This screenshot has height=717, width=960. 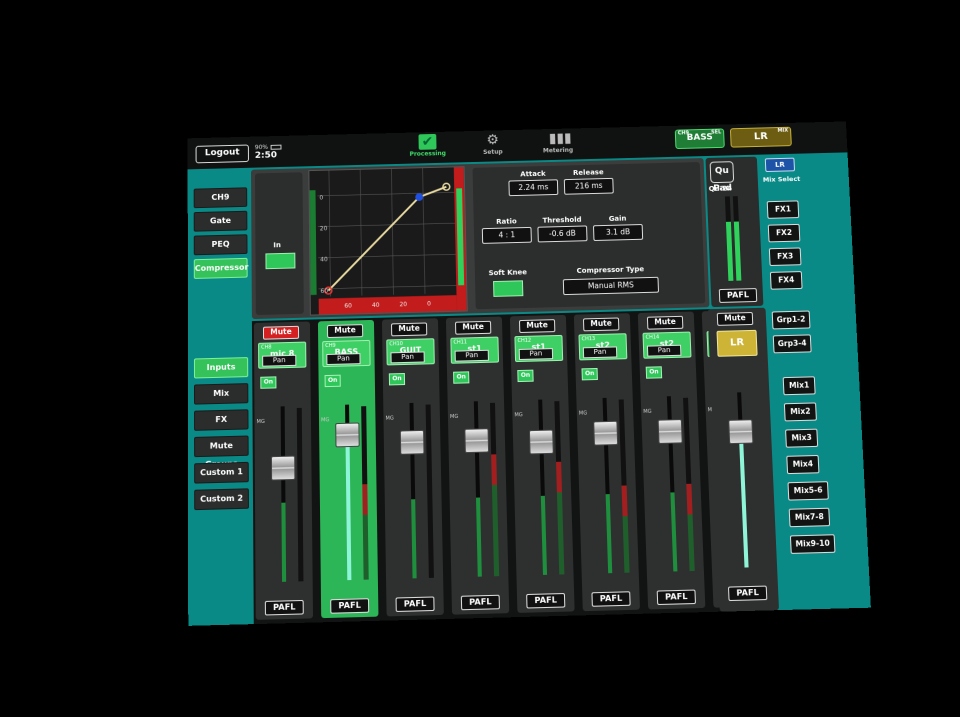 I want to click on soft-knee-button, so click(x=508, y=288).